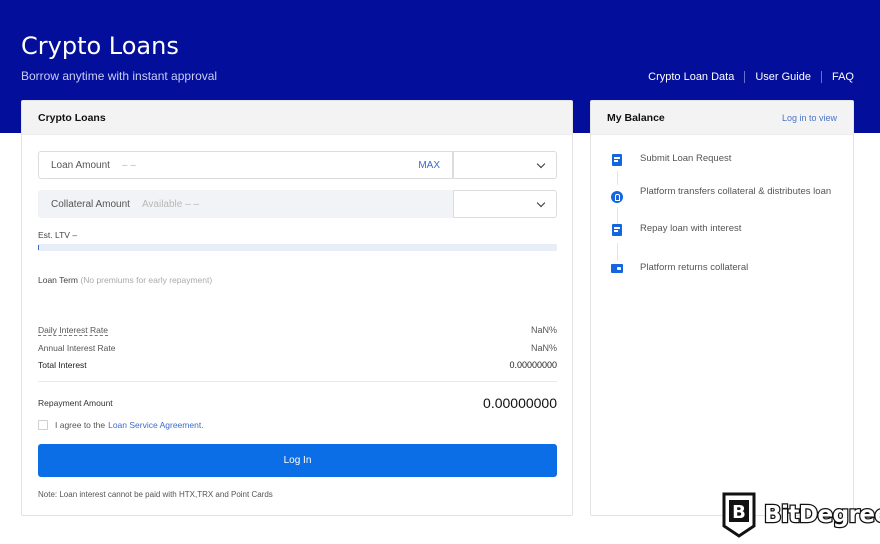 The height and width of the screenshot is (544, 880). Describe the element at coordinates (58, 235) in the screenshot. I see `est-ltv-label: Est. LTV –` at that location.